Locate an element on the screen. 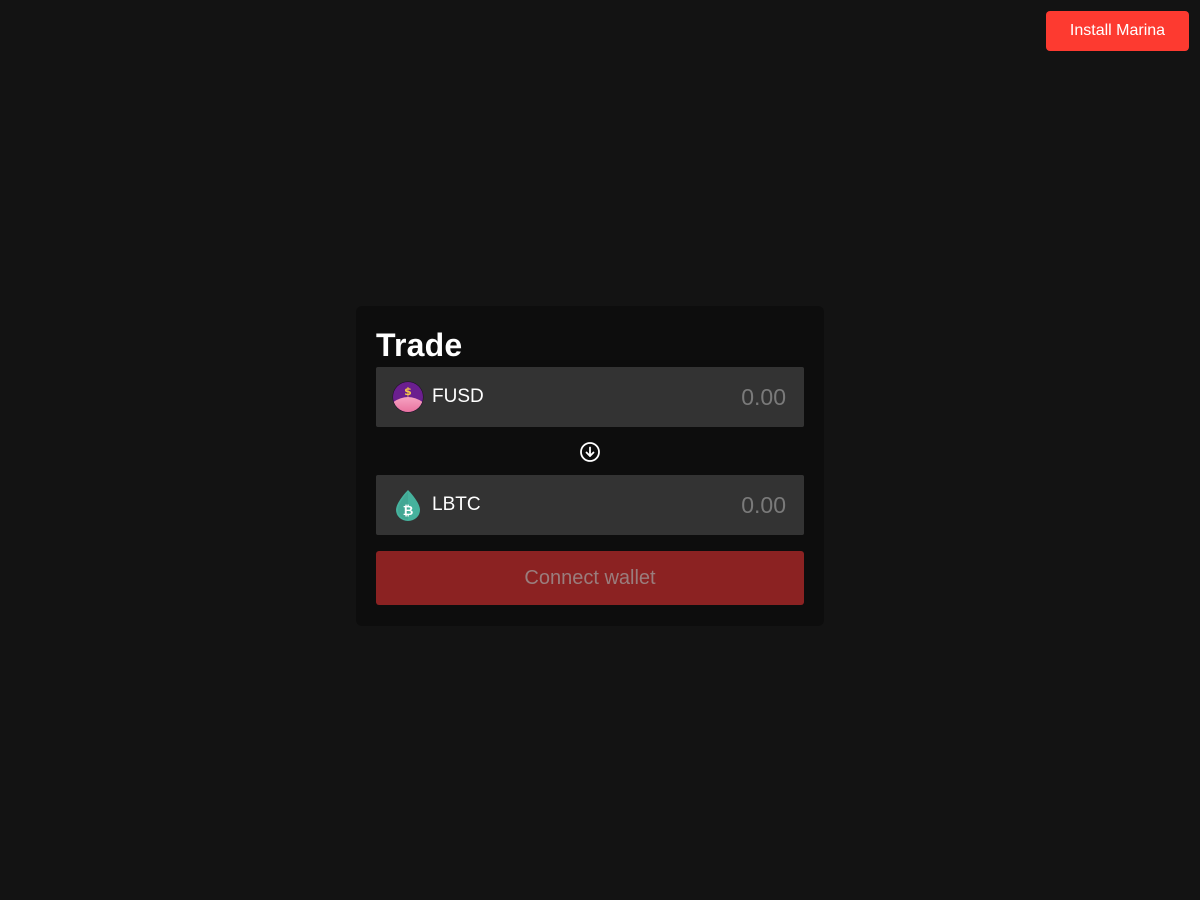  from-amount-input is located at coordinates (716, 397).